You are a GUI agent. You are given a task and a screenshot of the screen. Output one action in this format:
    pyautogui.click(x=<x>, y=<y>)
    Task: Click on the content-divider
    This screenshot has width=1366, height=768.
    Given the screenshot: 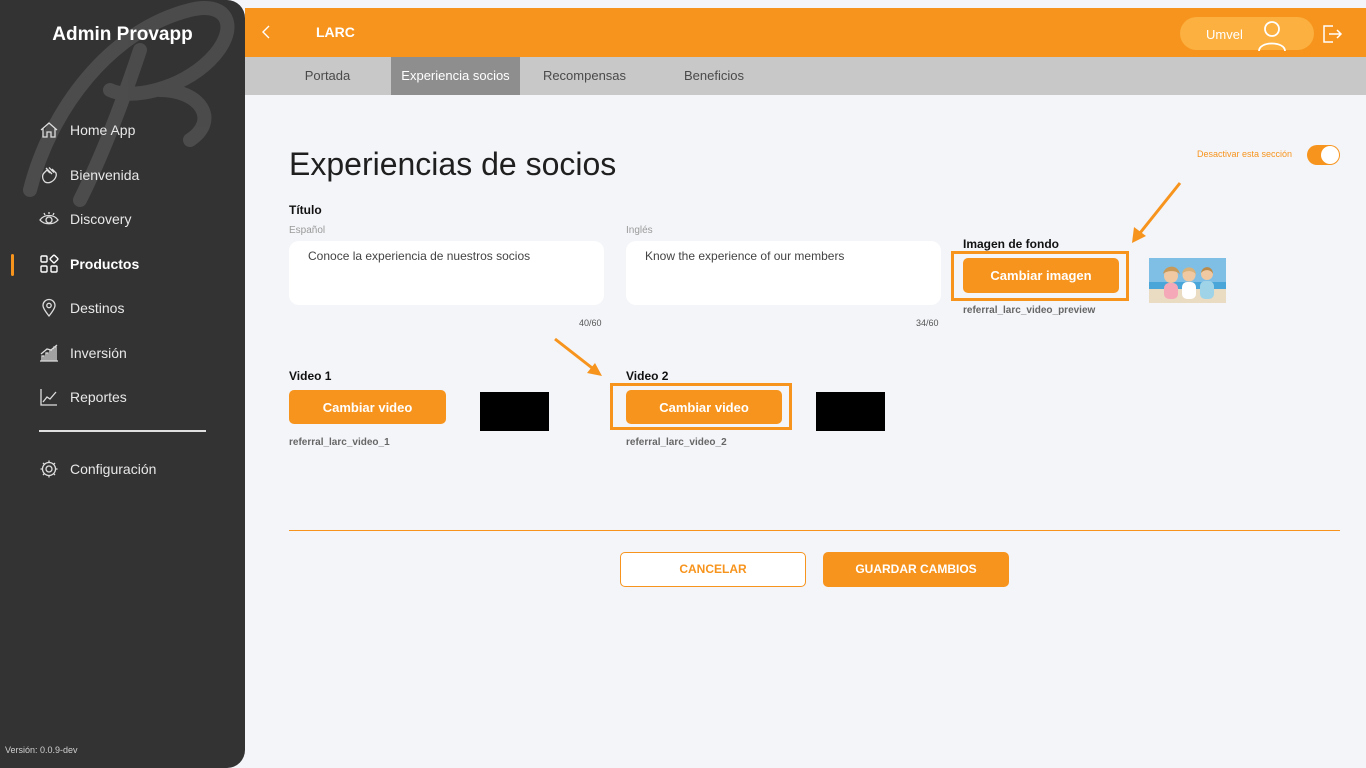 What is the action you would take?
    pyautogui.click(x=814, y=530)
    